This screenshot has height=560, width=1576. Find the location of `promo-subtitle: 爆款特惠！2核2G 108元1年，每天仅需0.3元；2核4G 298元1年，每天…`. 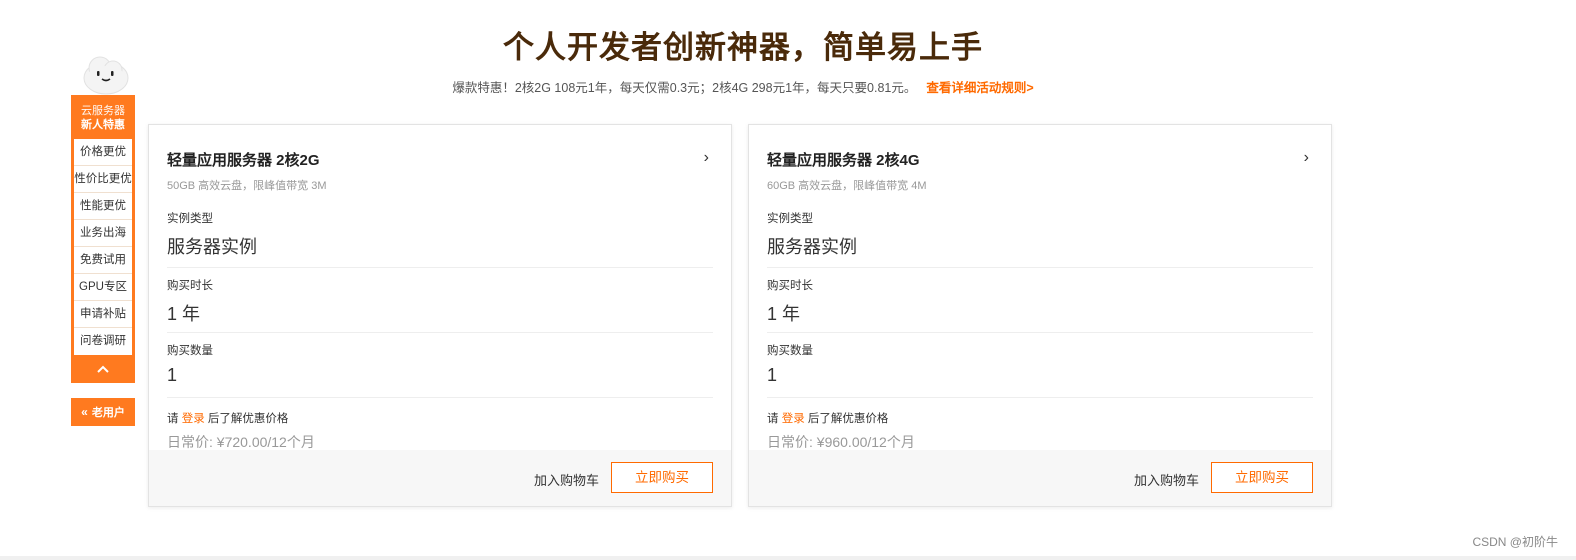

promo-subtitle: 爆款特惠！2核2G 108元1年，每天仅需0.3元；2核4G 298元1年，每天… is located at coordinates (743, 86).